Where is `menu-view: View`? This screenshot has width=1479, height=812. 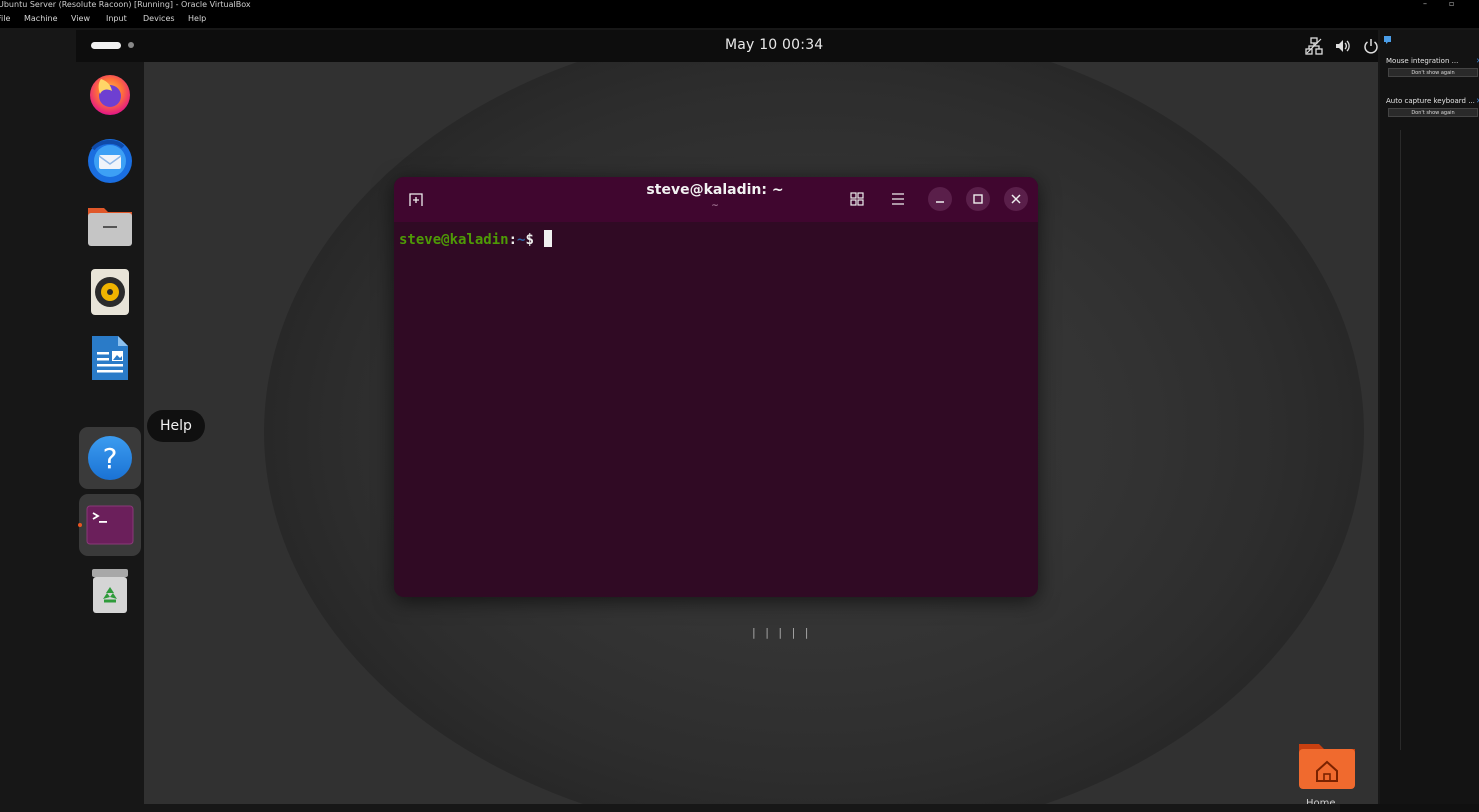
menu-view: View is located at coordinates (80, 18).